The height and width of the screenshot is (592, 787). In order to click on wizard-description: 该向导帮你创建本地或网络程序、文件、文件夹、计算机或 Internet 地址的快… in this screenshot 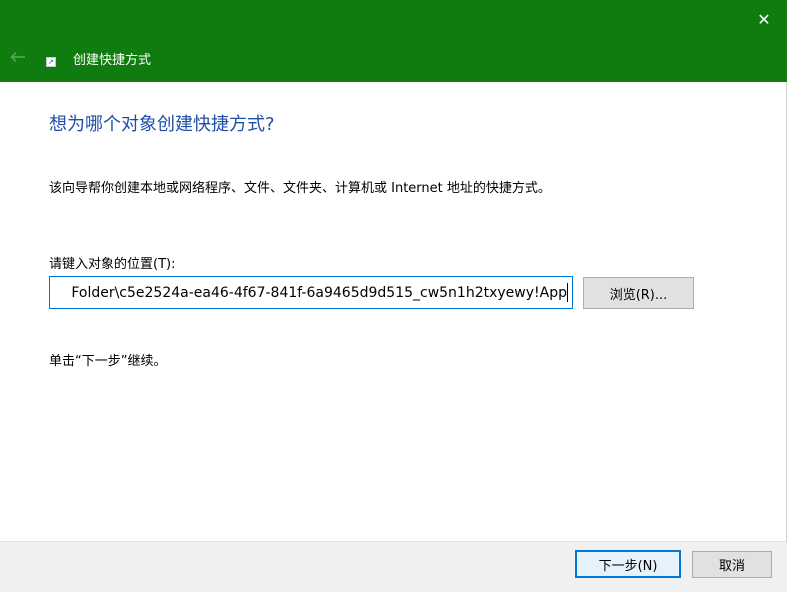, I will do `click(300, 188)`.